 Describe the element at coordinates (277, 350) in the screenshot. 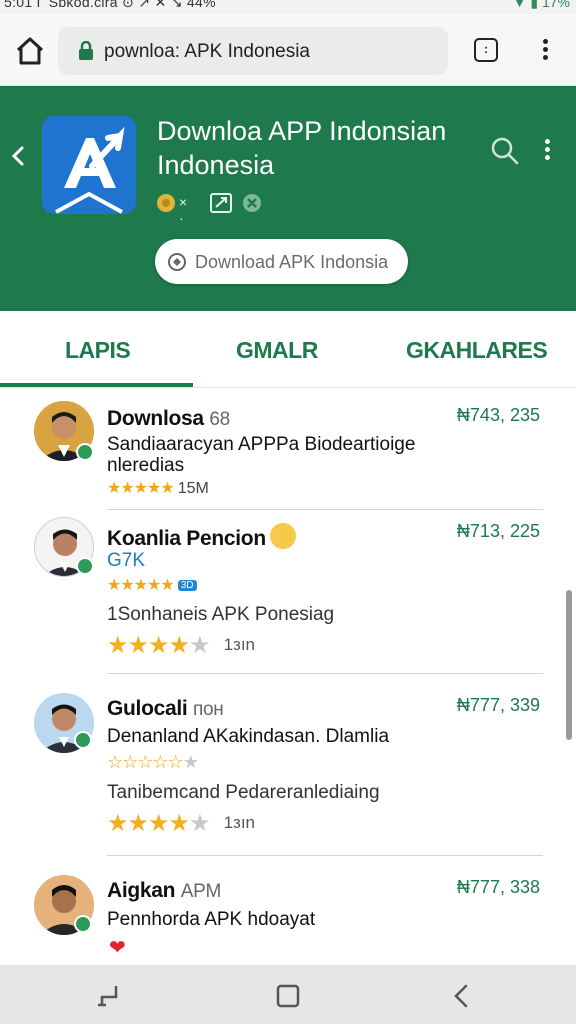

I see `tab-gmalr: GMALR` at that location.